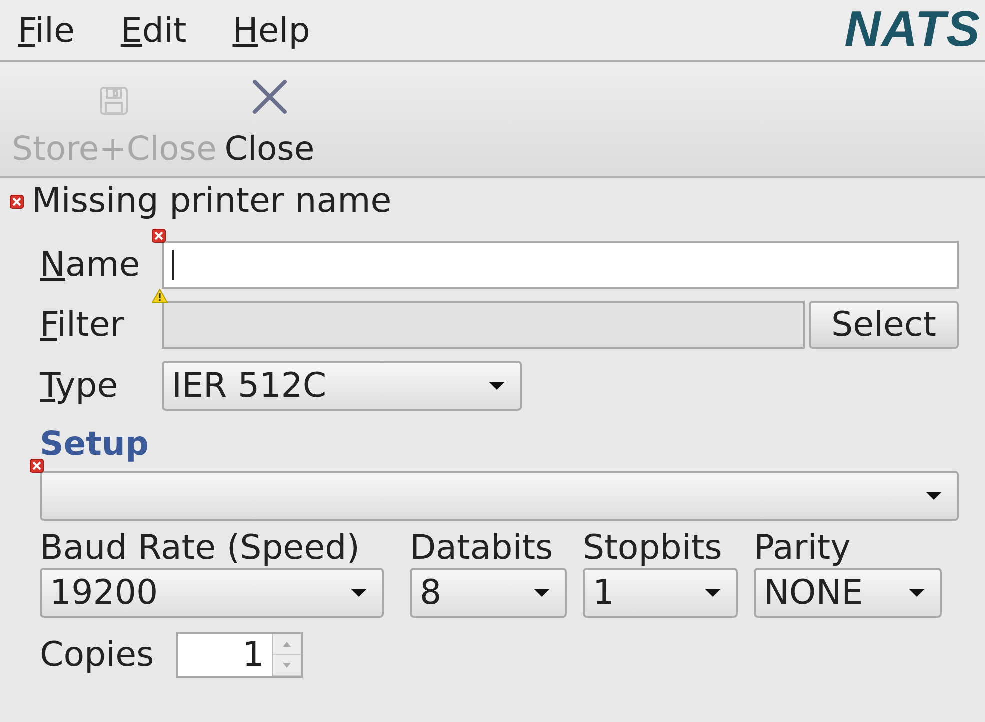 Image resolution: width=985 pixels, height=722 pixels. What do you see at coordinates (287, 644) in the screenshot?
I see `up-arrow-icon` at bounding box center [287, 644].